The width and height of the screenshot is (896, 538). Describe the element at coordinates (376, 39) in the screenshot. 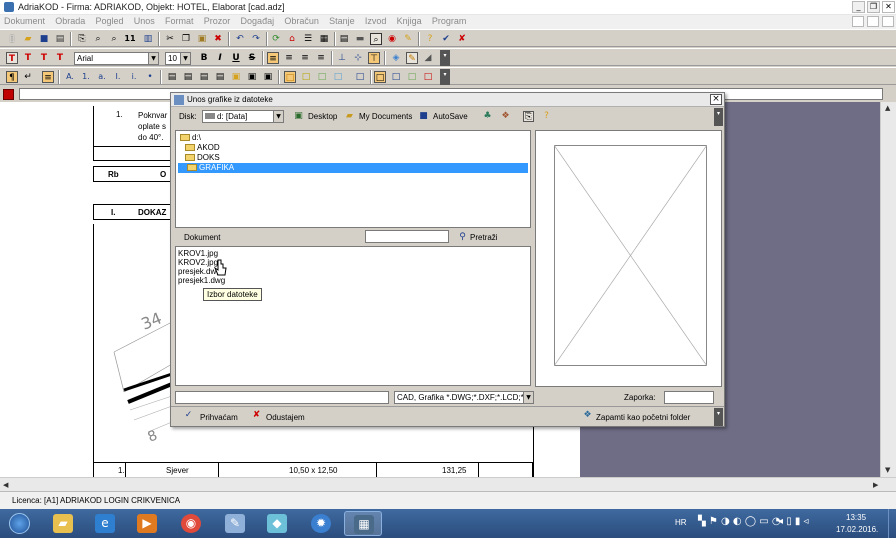

I see `search-doc-icon: ⌕` at that location.